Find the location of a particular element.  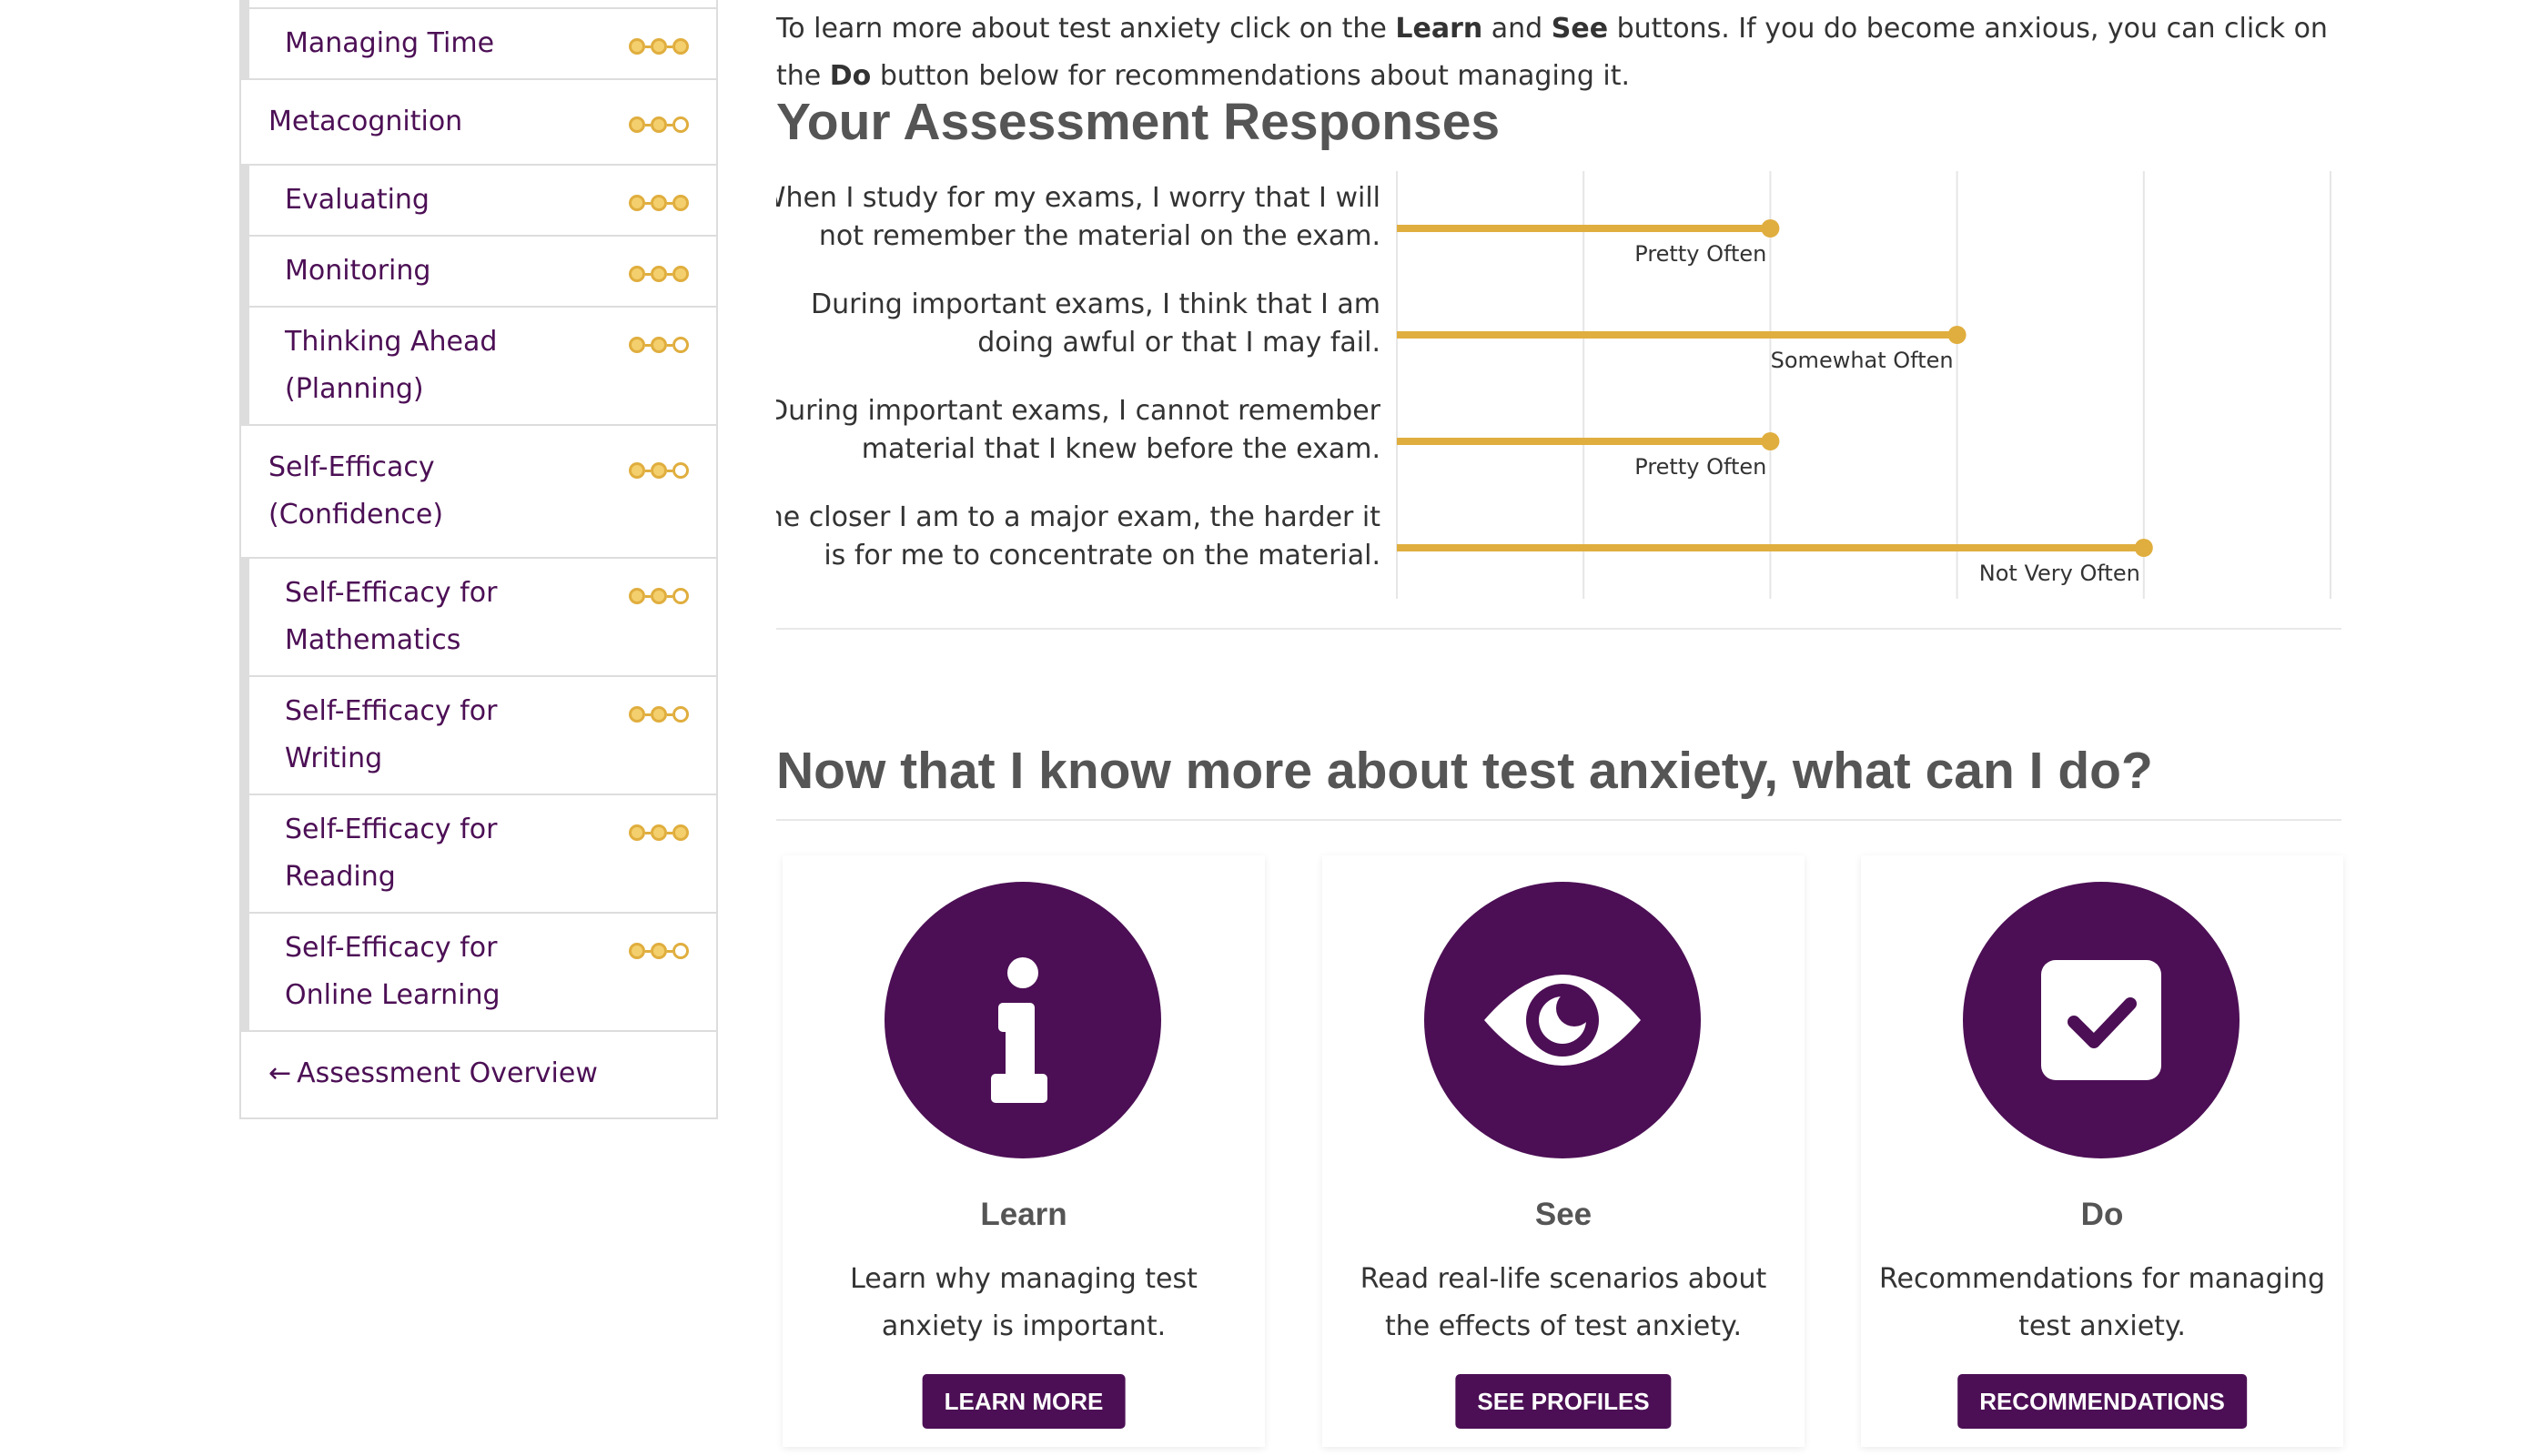

sidebar-item-label: Self-Efficacy for Mathematics is located at coordinates (392, 617).